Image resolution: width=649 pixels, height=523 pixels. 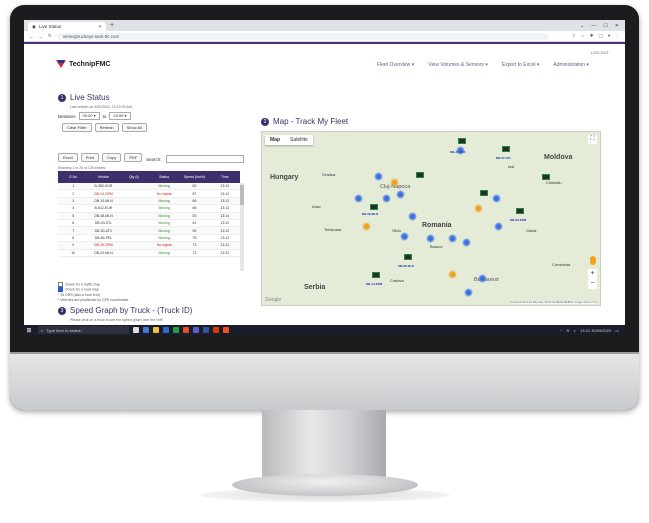 I want to click on nav-export-excel: Export to Excel ▾, so click(x=521, y=65).